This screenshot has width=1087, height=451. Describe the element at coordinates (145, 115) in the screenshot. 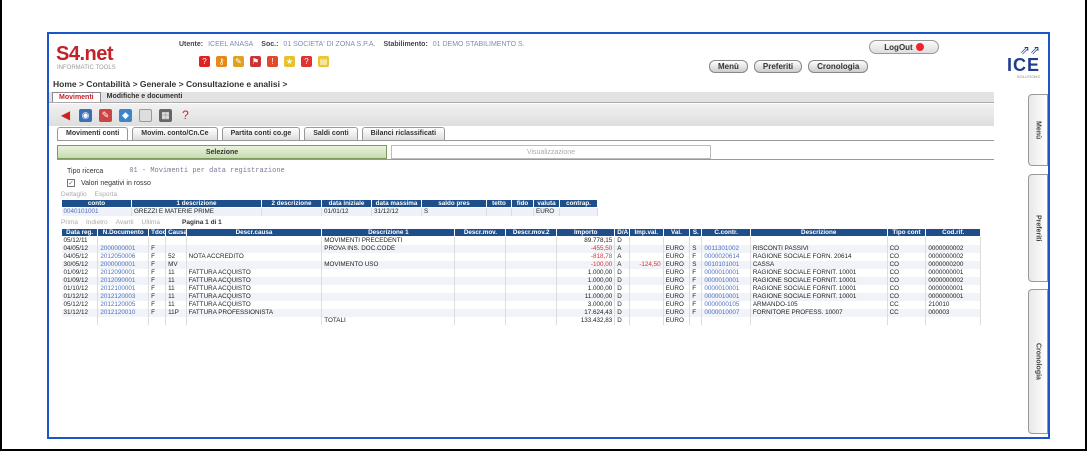

I see `blank-page-icon` at that location.